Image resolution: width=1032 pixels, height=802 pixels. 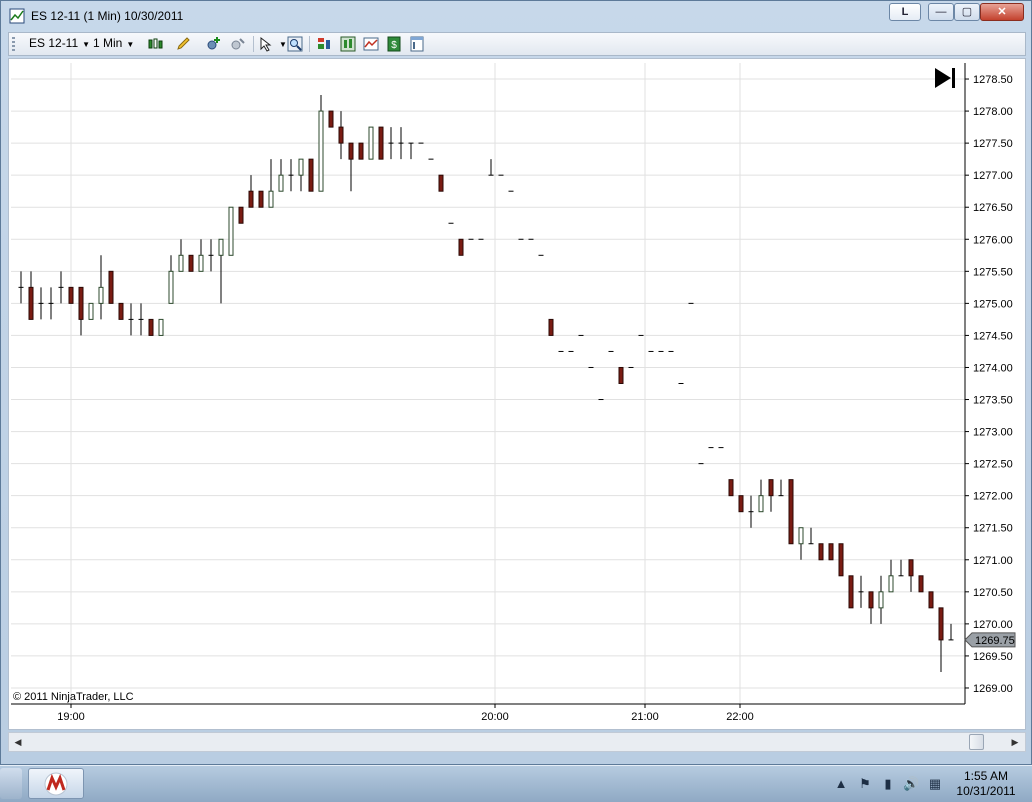 What do you see at coordinates (516, 16) in the screenshot?
I see `title-bar: ES 12-11 (1 Min) 10/30/2011 L — ▢ ✕` at bounding box center [516, 16].